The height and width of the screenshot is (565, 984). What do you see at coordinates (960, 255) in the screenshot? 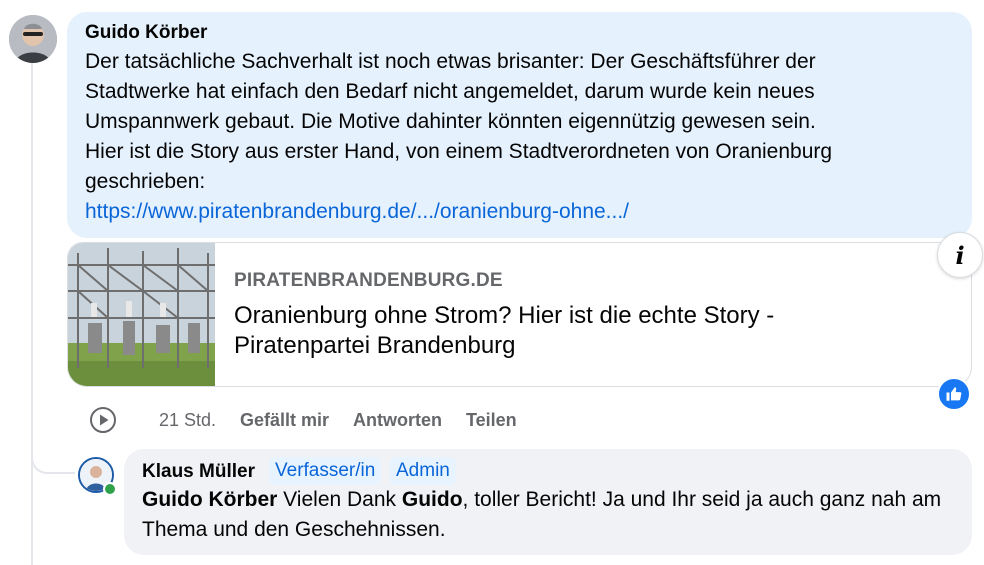
I see `info-icon: i` at bounding box center [960, 255].